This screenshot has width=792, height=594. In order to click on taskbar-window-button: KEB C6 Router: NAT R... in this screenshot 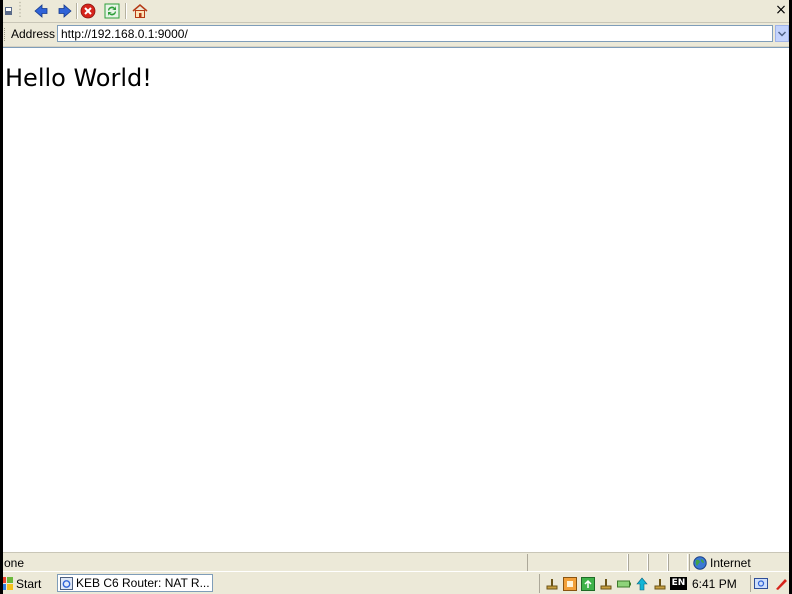, I will do `click(135, 583)`.